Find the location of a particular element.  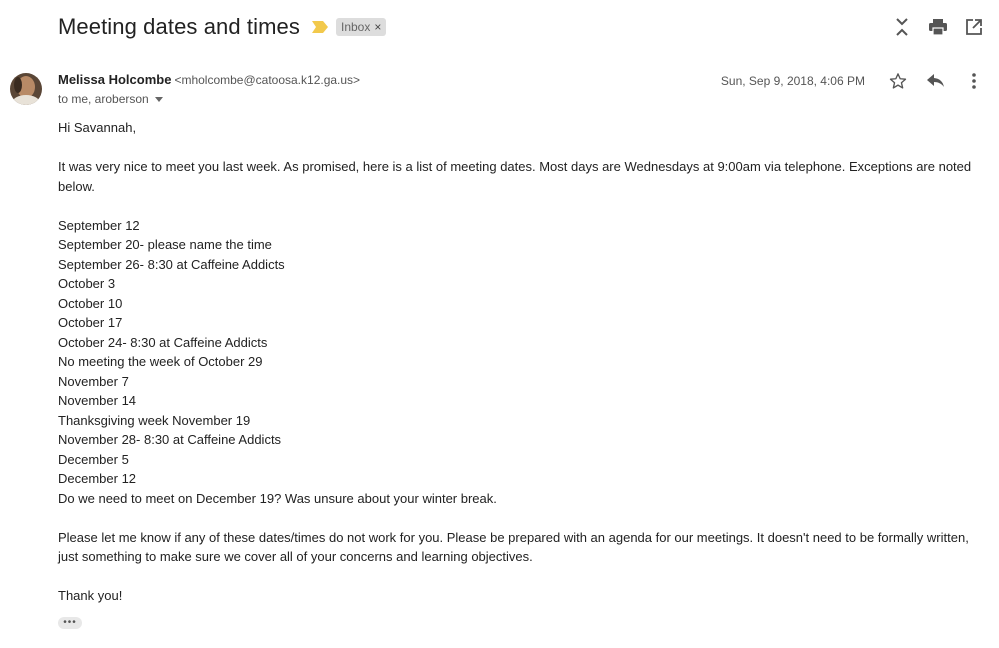

star-icon is located at coordinates (898, 81).